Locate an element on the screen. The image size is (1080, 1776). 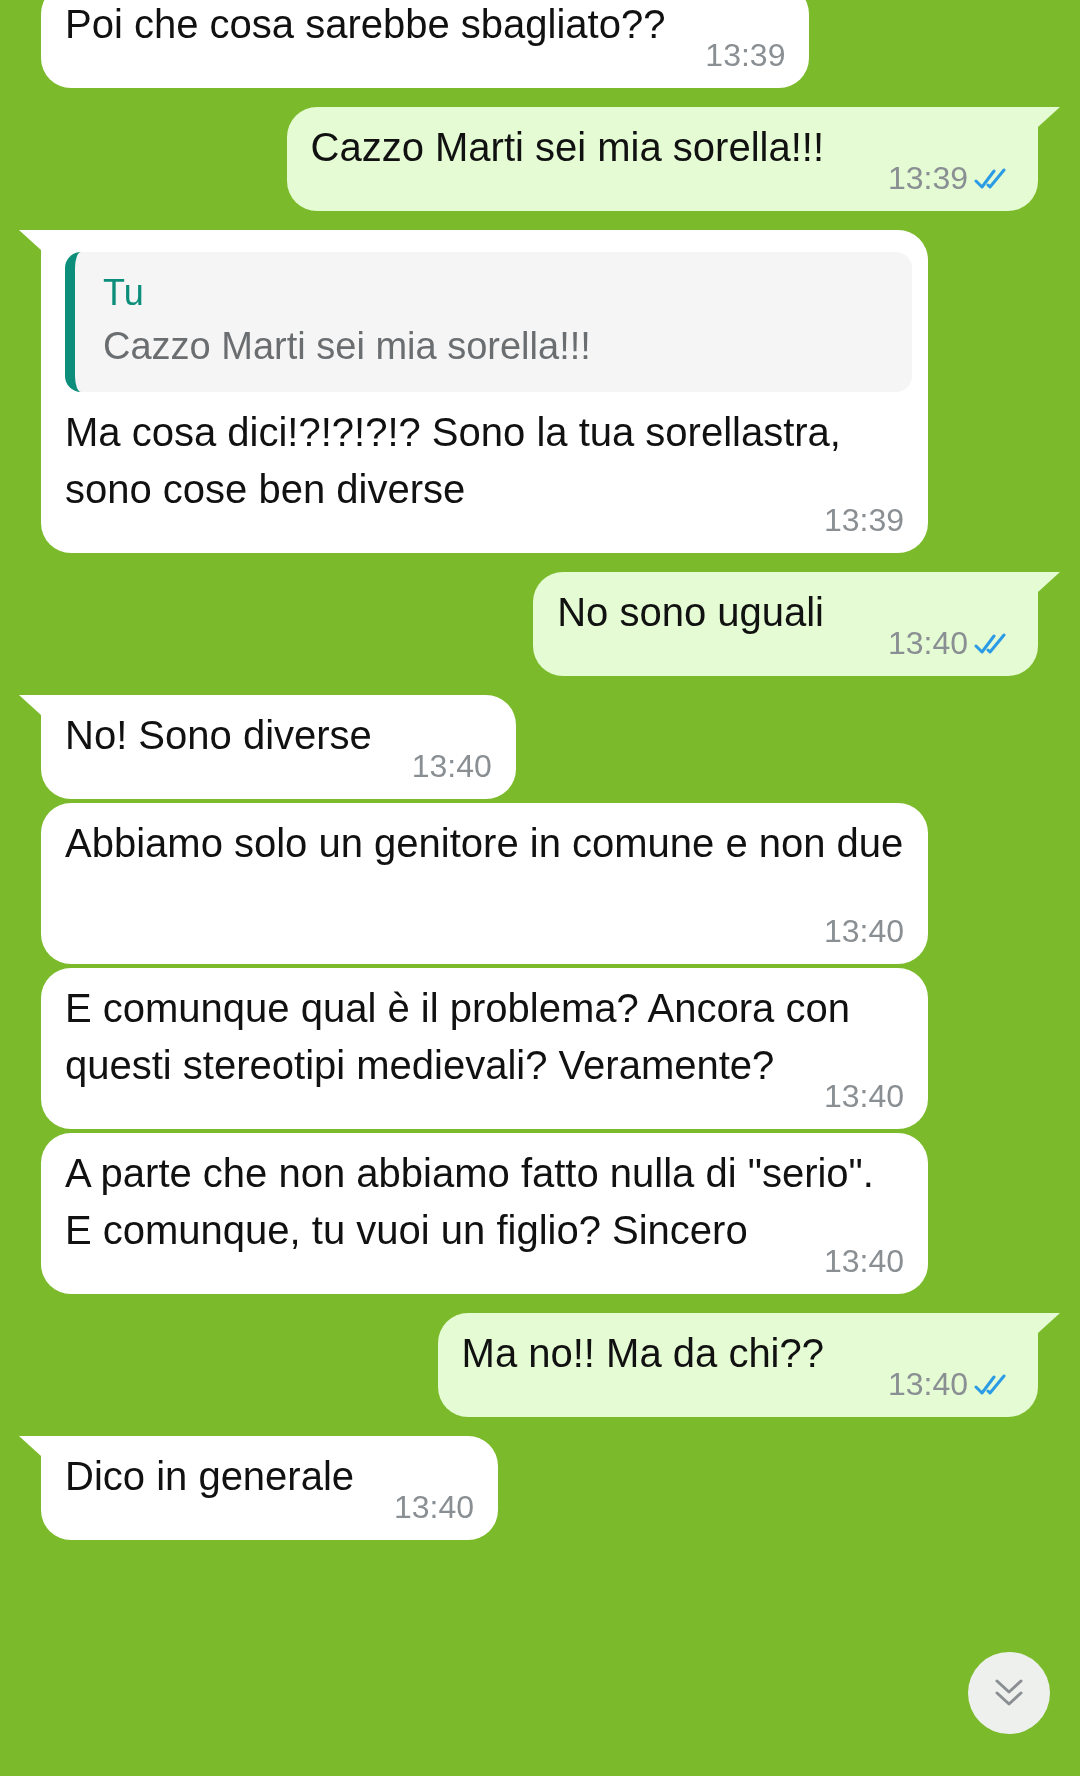
message-text: No! Sono diverse is located at coordinates (218, 735).